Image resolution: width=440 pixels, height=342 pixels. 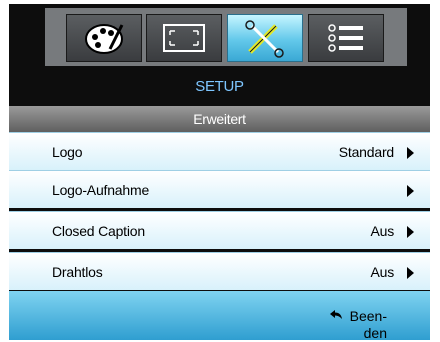 I want to click on exit-label-line1: Been-, so click(x=368, y=316).